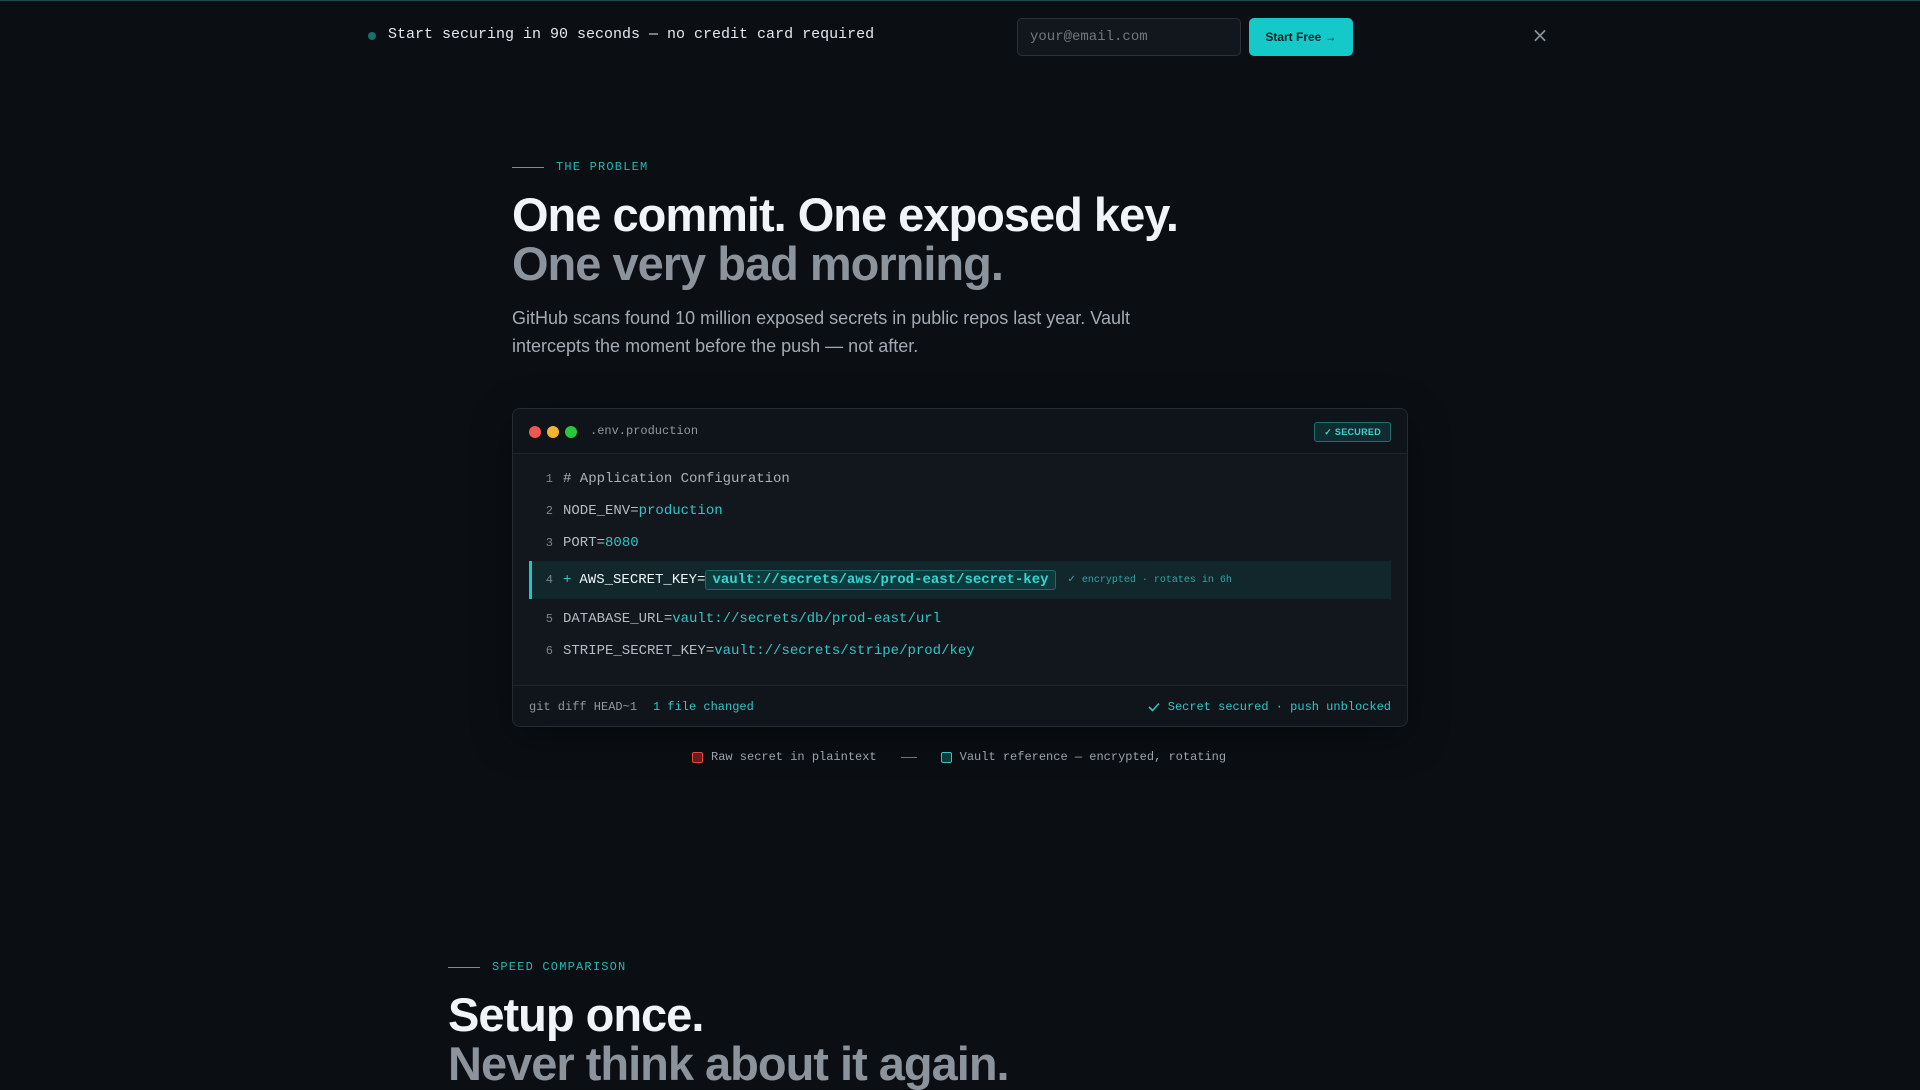  I want to click on code-value: production, so click(680, 511).